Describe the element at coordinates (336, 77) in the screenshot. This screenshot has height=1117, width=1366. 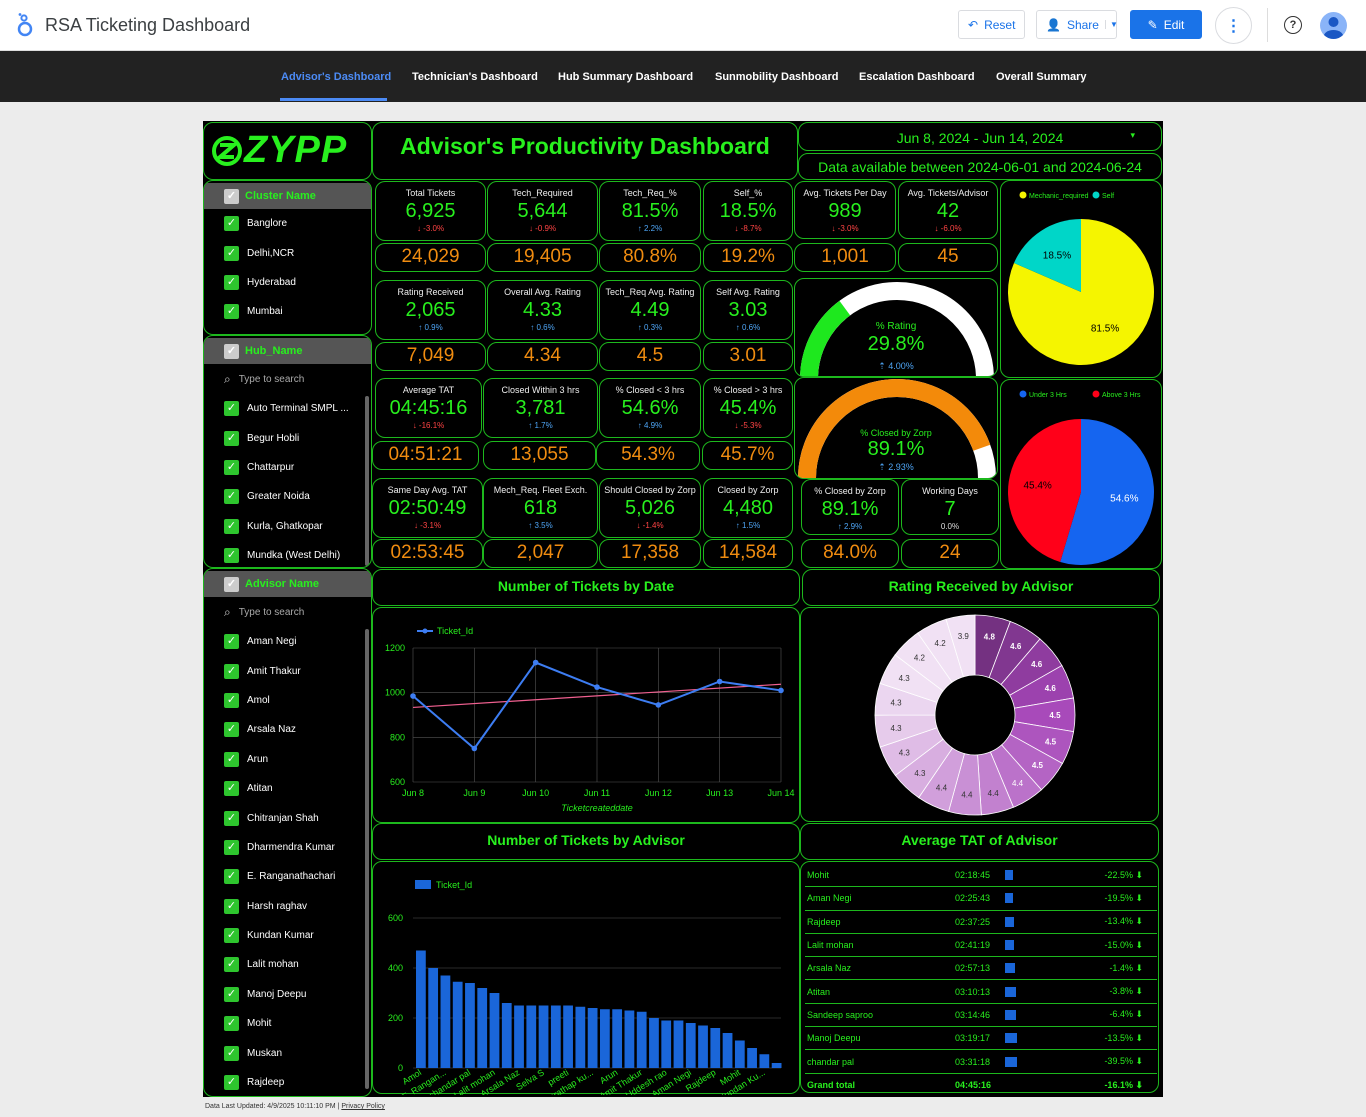
I see `tab-advisors-dashboard: Advisor's Dashboard` at that location.